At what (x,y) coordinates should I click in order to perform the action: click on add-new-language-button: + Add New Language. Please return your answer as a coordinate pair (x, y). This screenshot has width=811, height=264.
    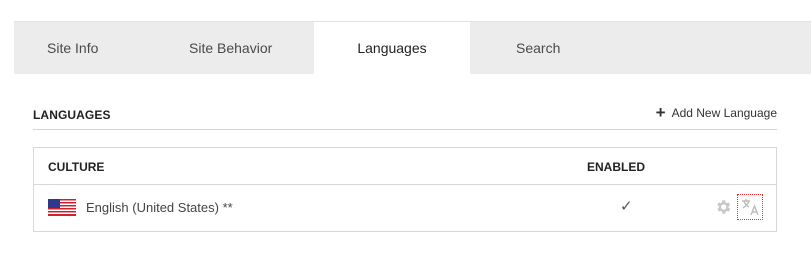
    Looking at the image, I should click on (716, 112).